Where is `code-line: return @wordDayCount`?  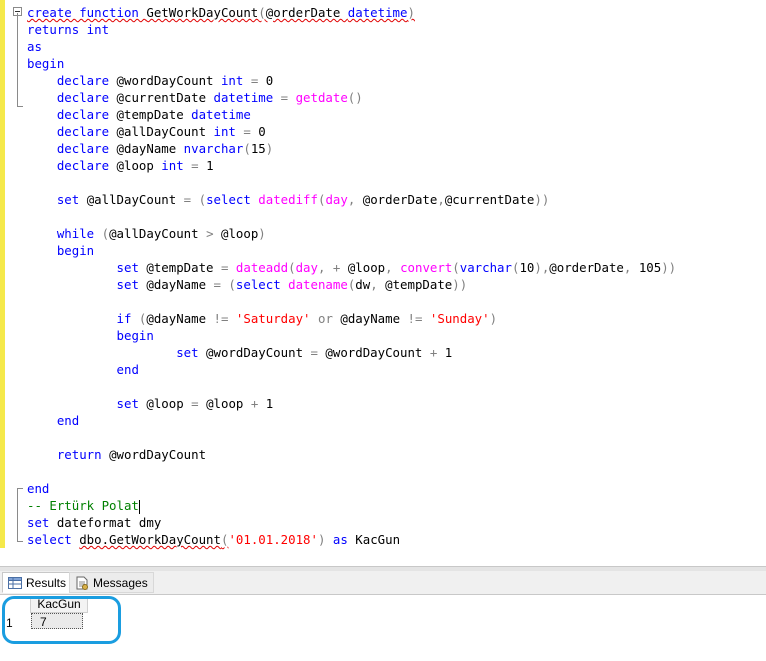 code-line: return @wordDayCount is located at coordinates (351, 454).